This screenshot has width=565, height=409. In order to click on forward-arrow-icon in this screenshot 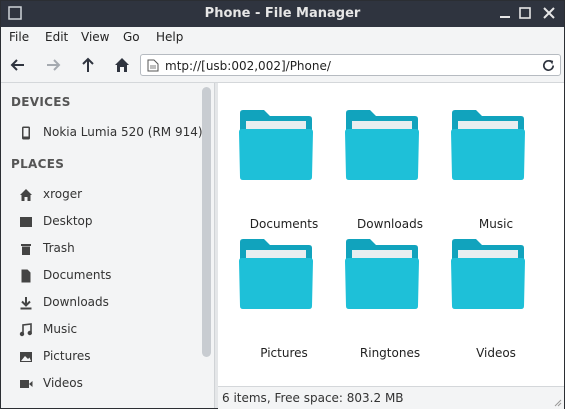, I will do `click(53, 65)`.